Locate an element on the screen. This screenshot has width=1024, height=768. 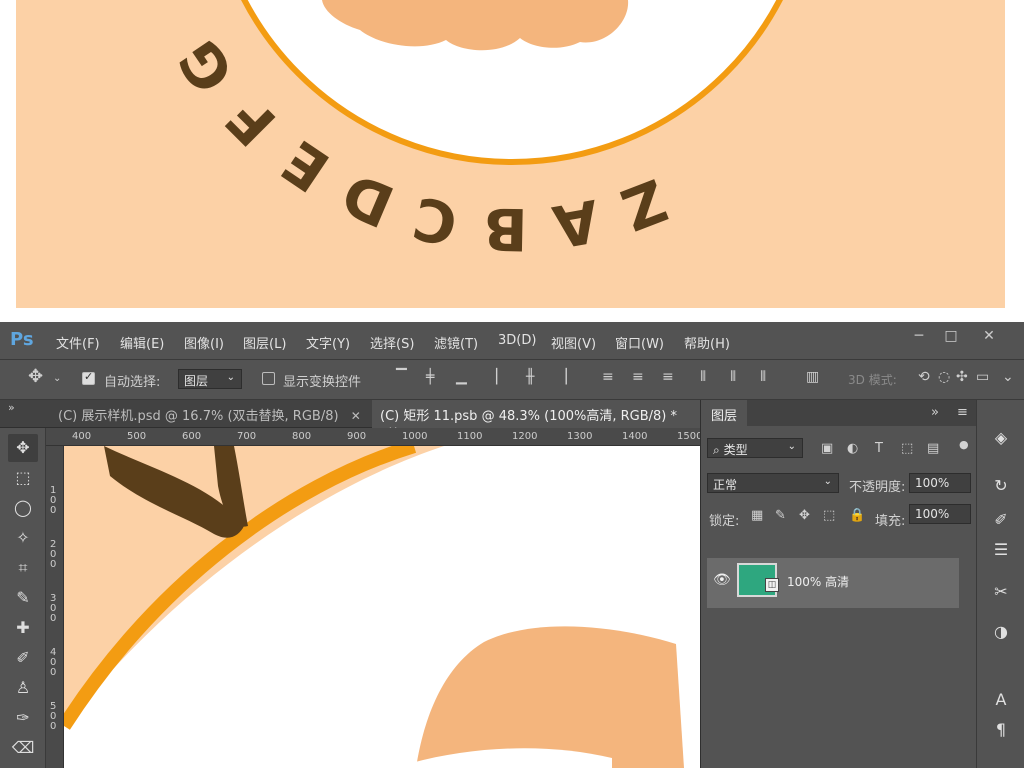
fill-input: 100% is located at coordinates (940, 514).